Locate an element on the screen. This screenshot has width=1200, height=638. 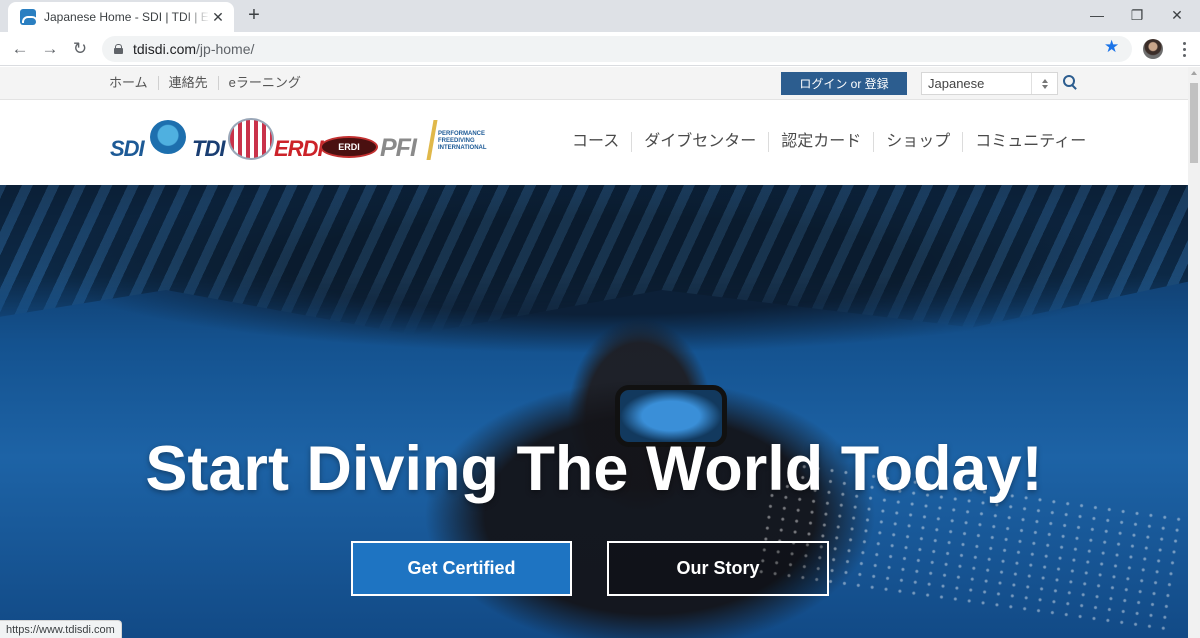
profile-avatar is located at coordinates (1153, 49).